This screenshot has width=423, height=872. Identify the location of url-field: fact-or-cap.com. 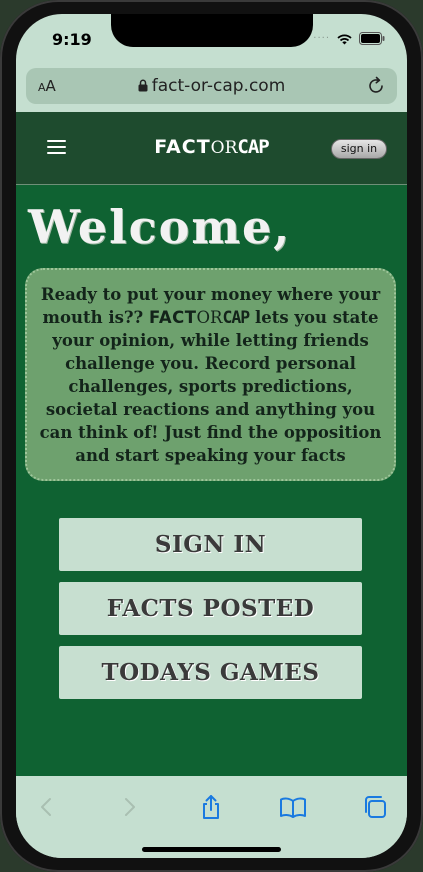
(211, 86).